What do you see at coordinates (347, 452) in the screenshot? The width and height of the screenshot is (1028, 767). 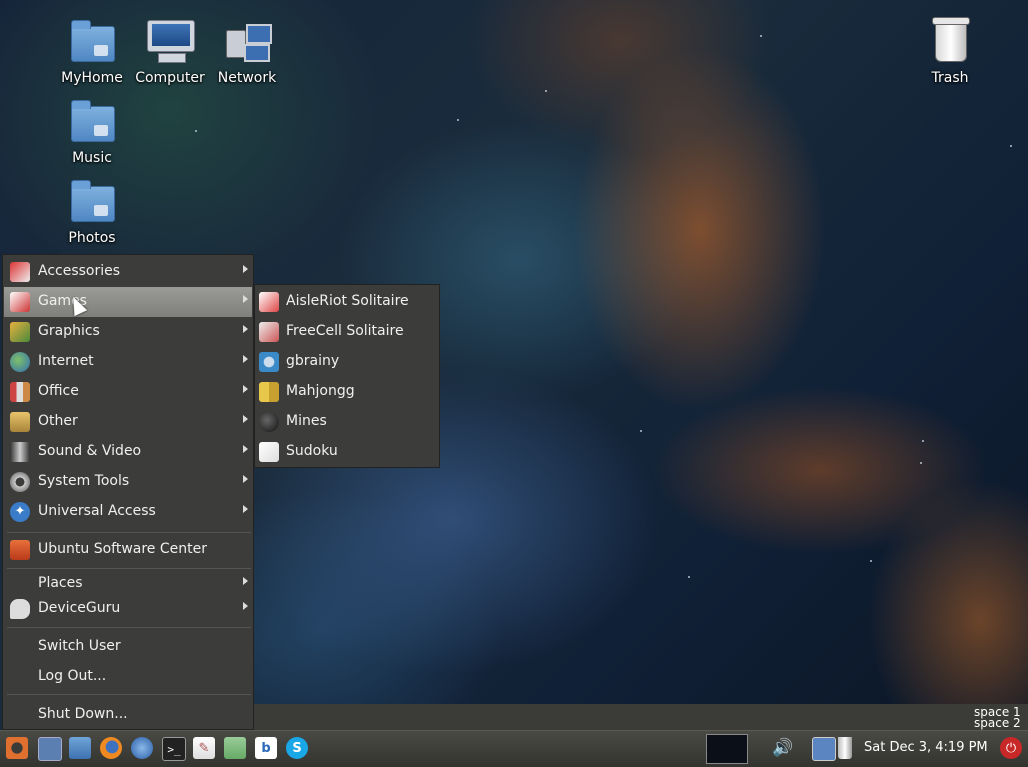 I see `submenu-item-sudoku: Sudoku` at bounding box center [347, 452].